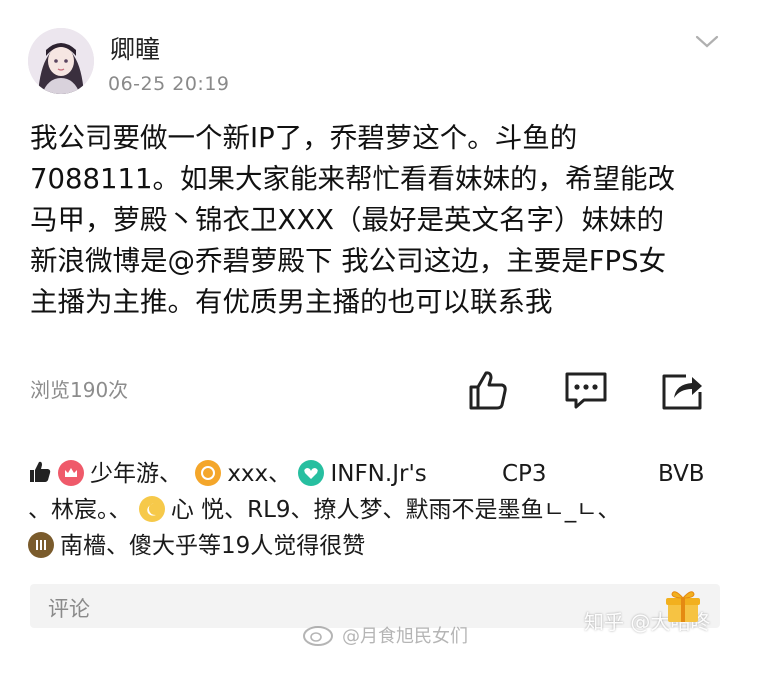 This screenshot has height=691, width=760. Describe the element at coordinates (69, 609) in the screenshot. I see `comment-placeholder: 评论` at that location.